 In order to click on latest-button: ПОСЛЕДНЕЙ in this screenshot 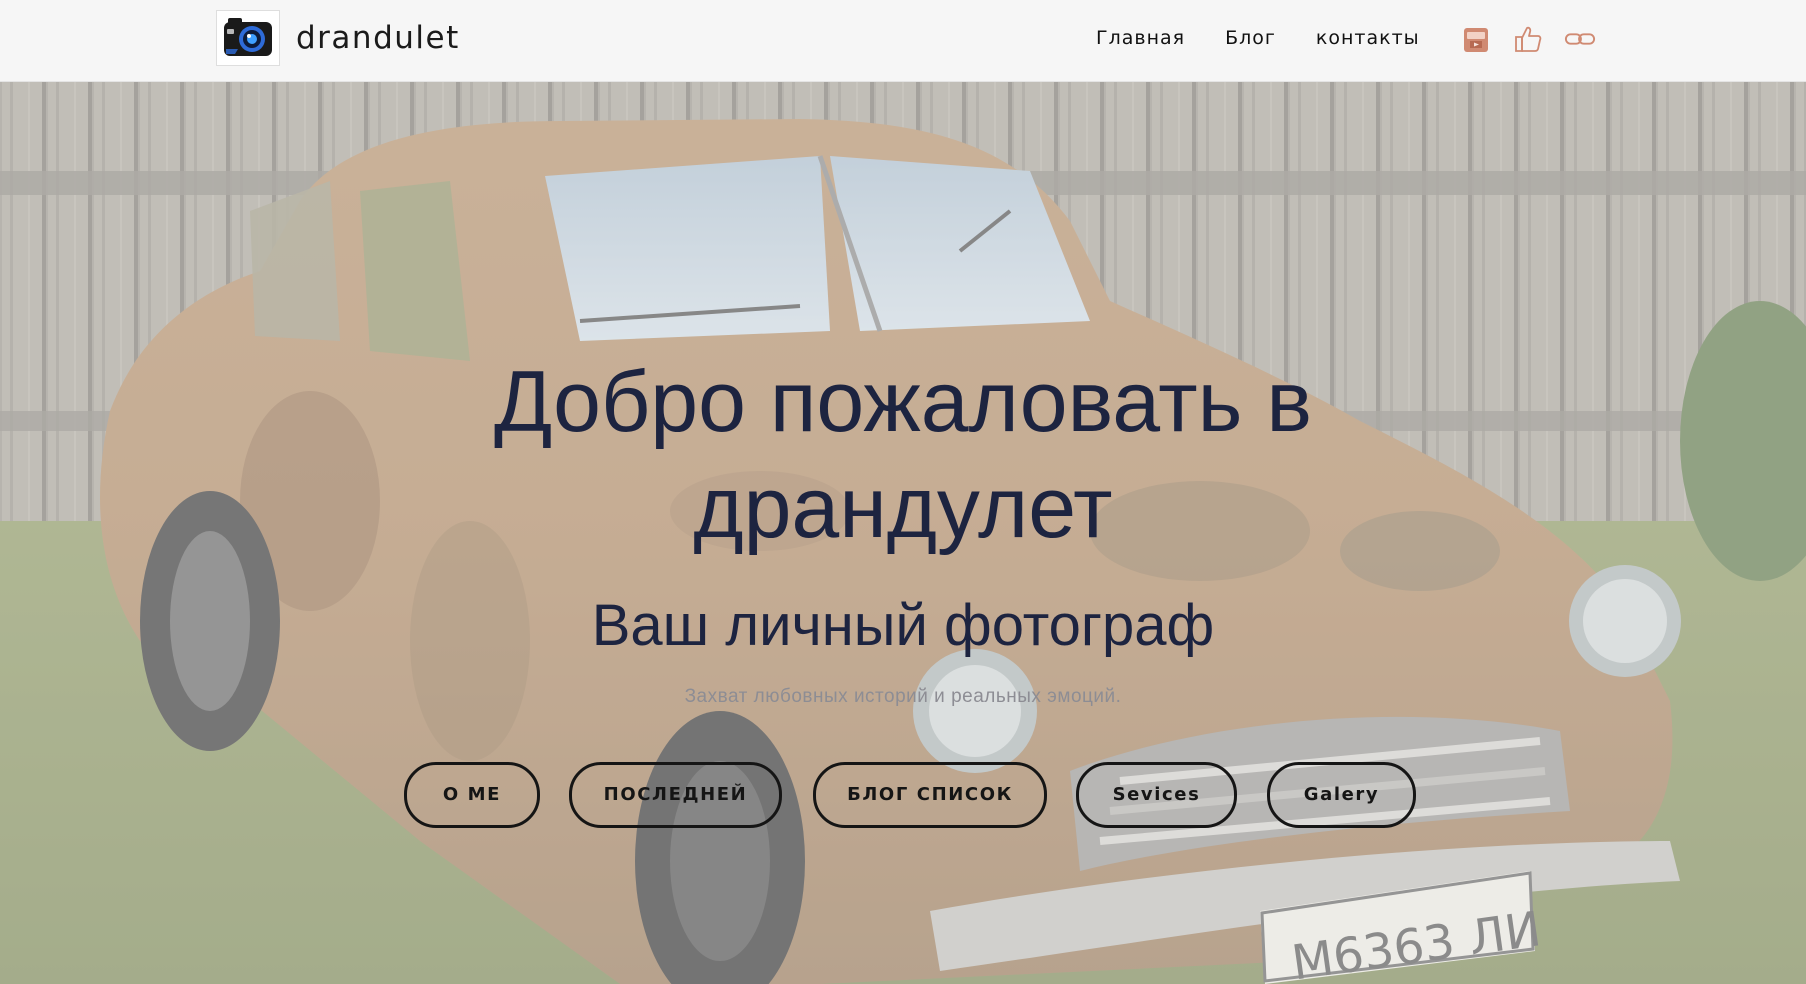, I will do `click(675, 795)`.